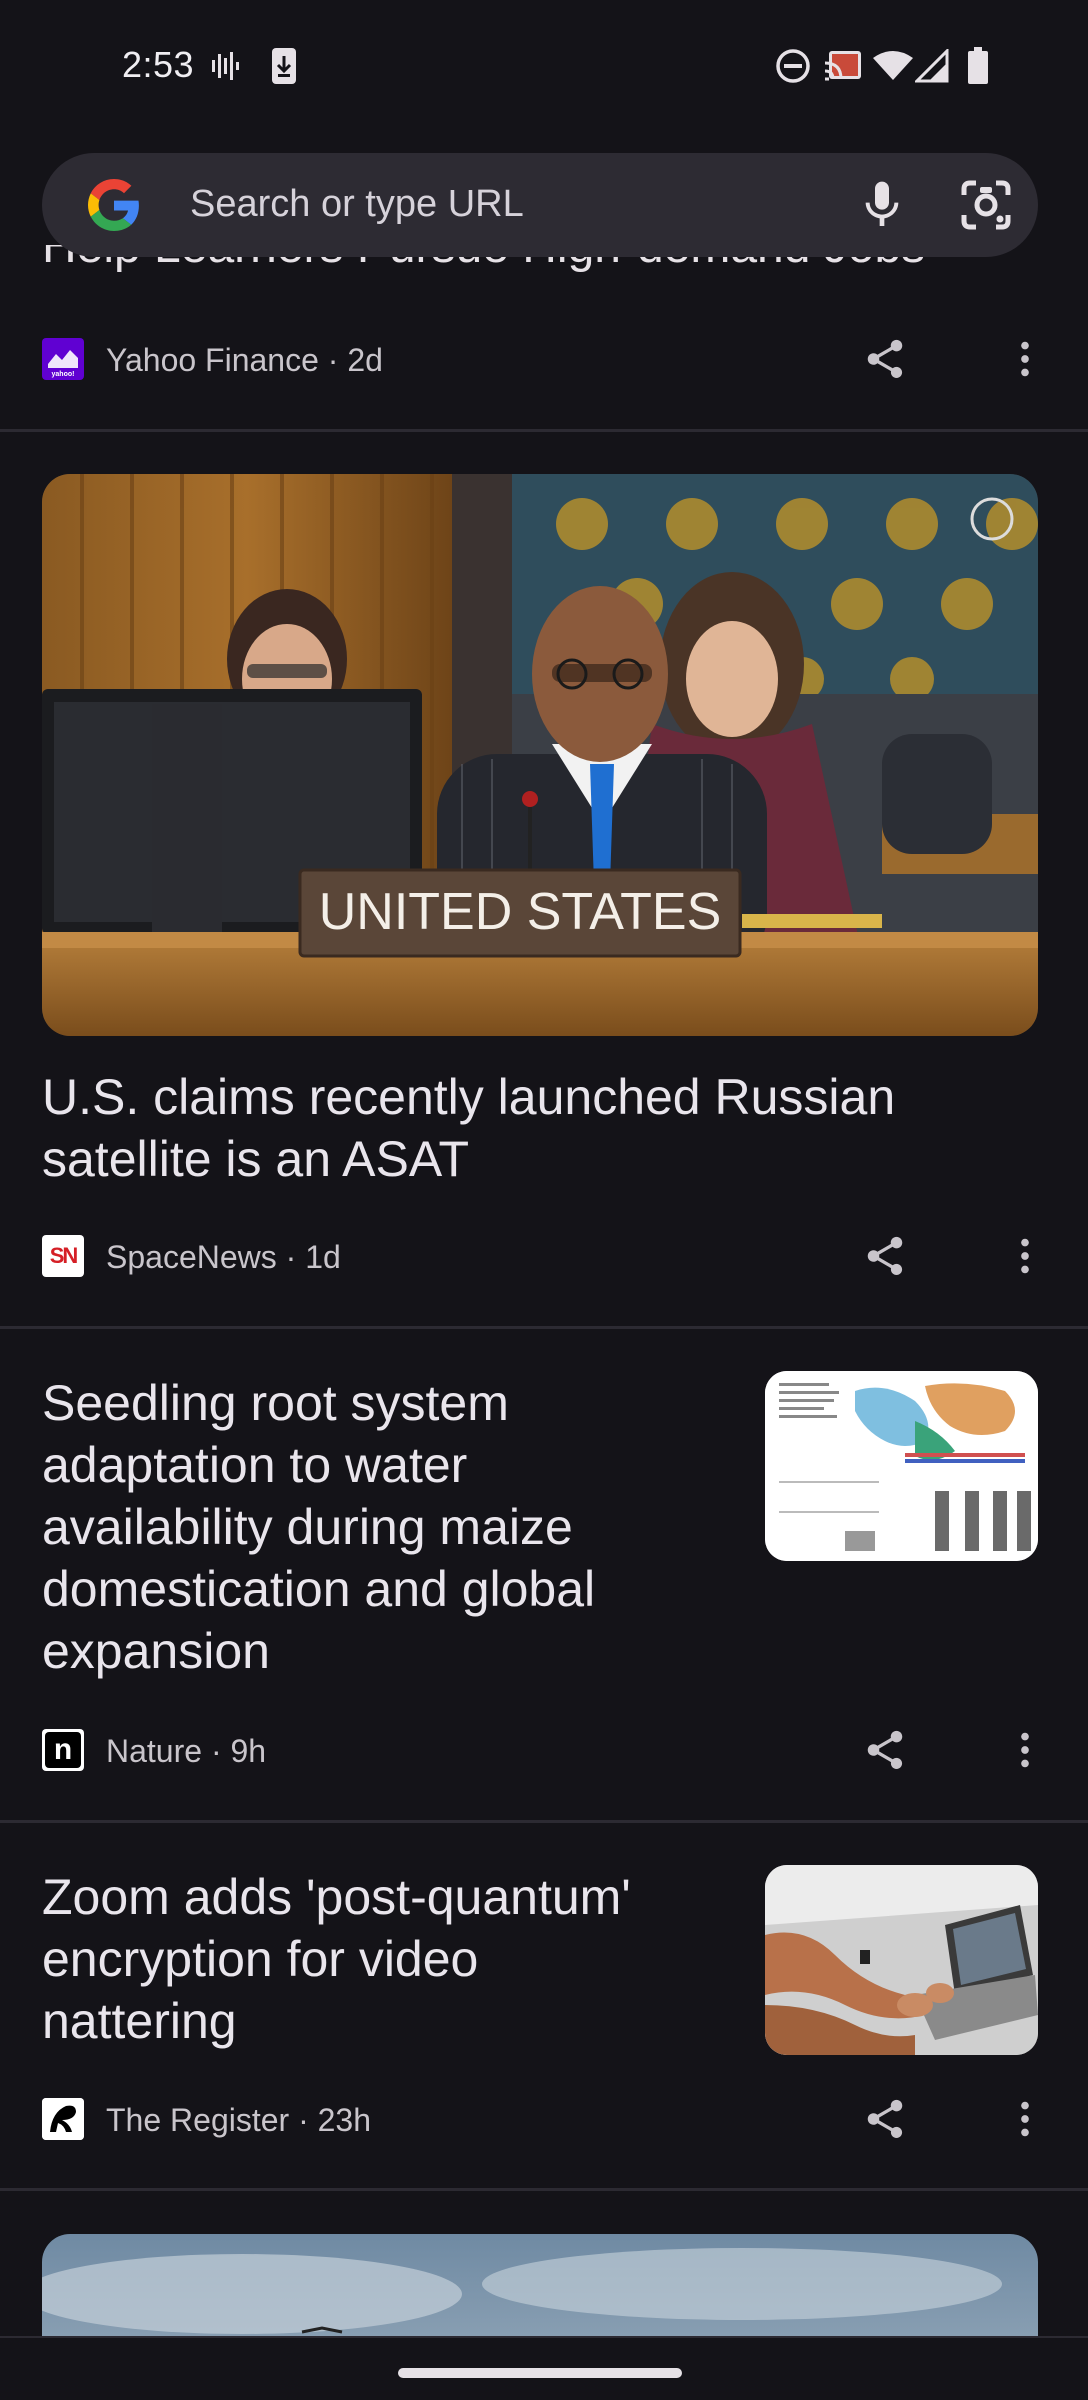 This screenshot has height=2400, width=1088. I want to click on article-meta: The Register · 23h, so click(544, 2118).